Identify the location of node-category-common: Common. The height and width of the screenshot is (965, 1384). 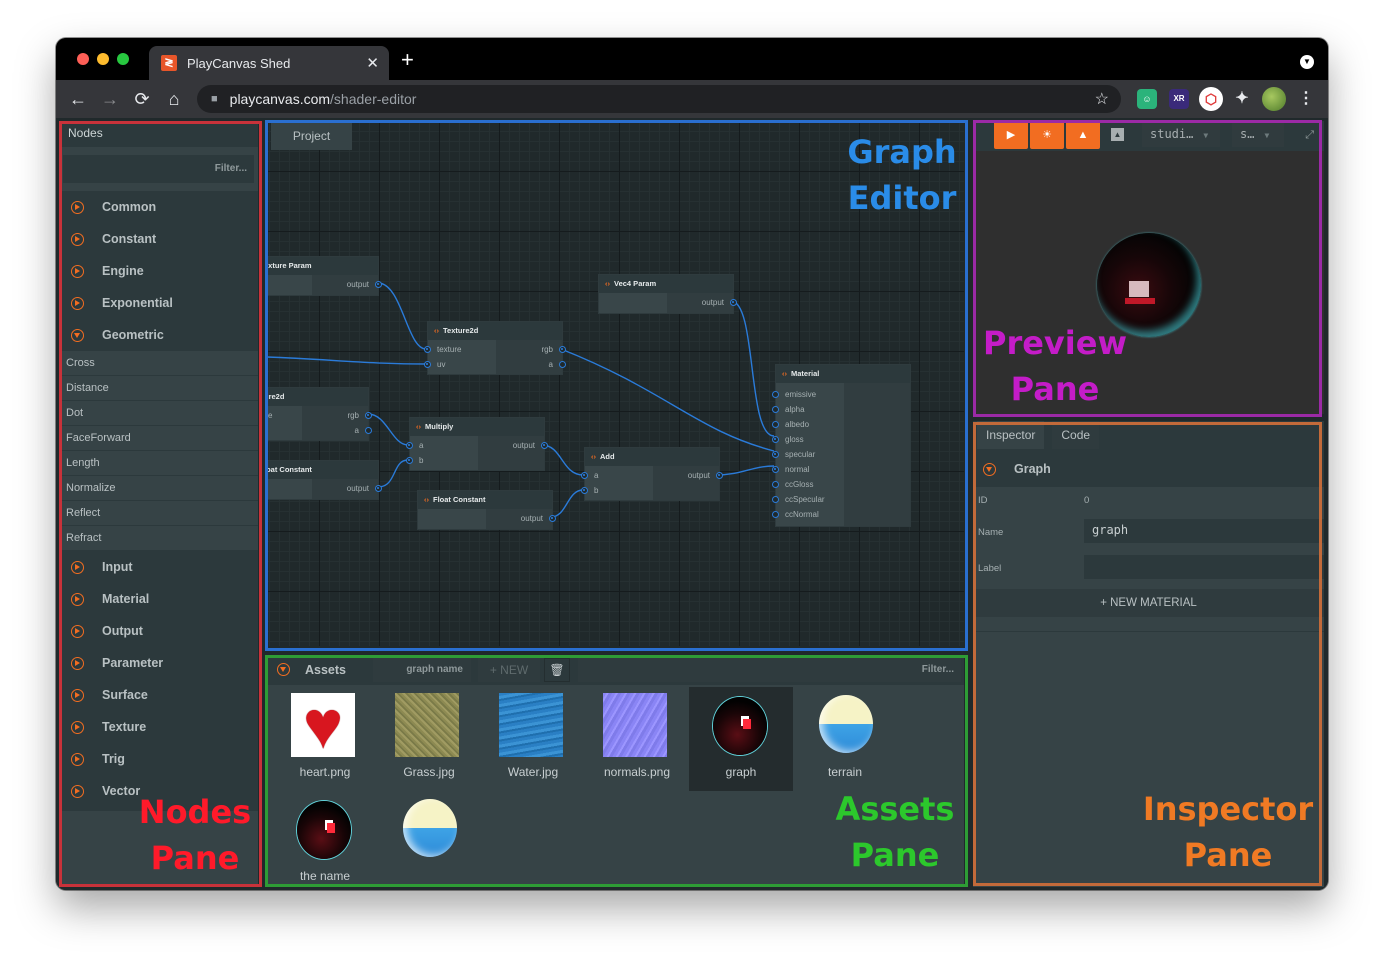
(158, 207).